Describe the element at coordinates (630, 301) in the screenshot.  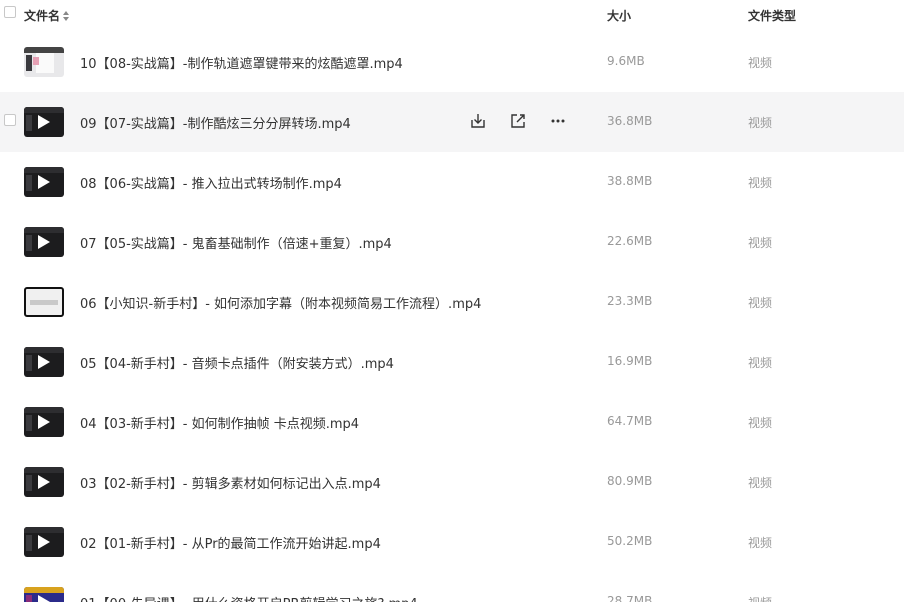
I see `file-size: 23.3MB` at that location.